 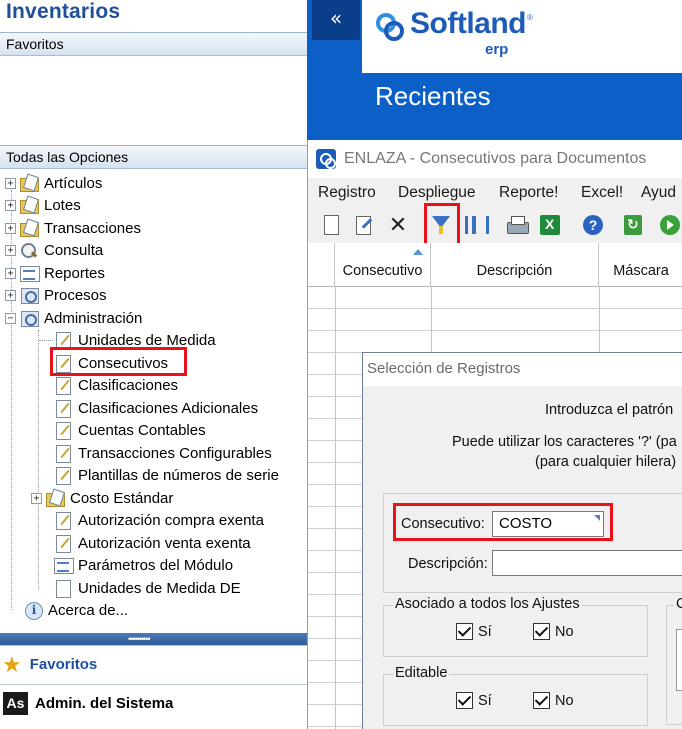 I want to click on favorites-header: Favoritos, so click(x=153, y=44).